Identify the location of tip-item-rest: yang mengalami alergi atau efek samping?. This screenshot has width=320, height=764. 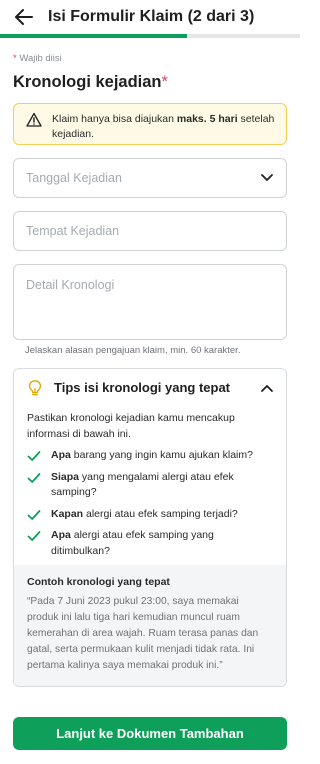
(142, 484).